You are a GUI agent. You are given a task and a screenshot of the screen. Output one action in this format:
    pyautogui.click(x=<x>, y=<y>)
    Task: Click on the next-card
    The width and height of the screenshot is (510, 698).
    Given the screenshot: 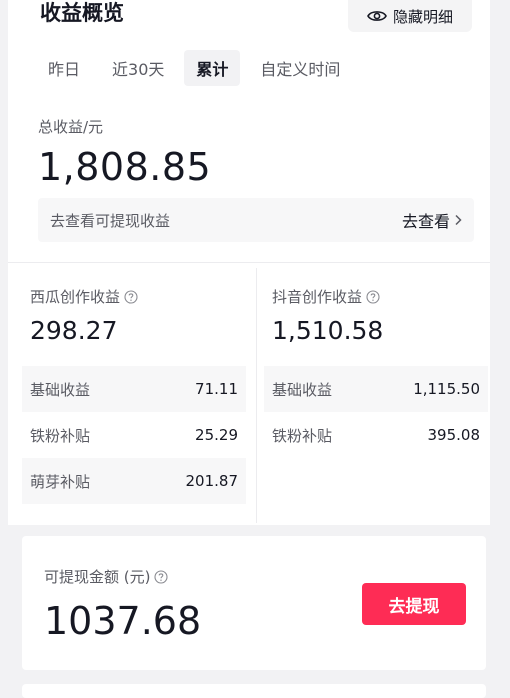 What is the action you would take?
    pyautogui.click(x=254, y=691)
    